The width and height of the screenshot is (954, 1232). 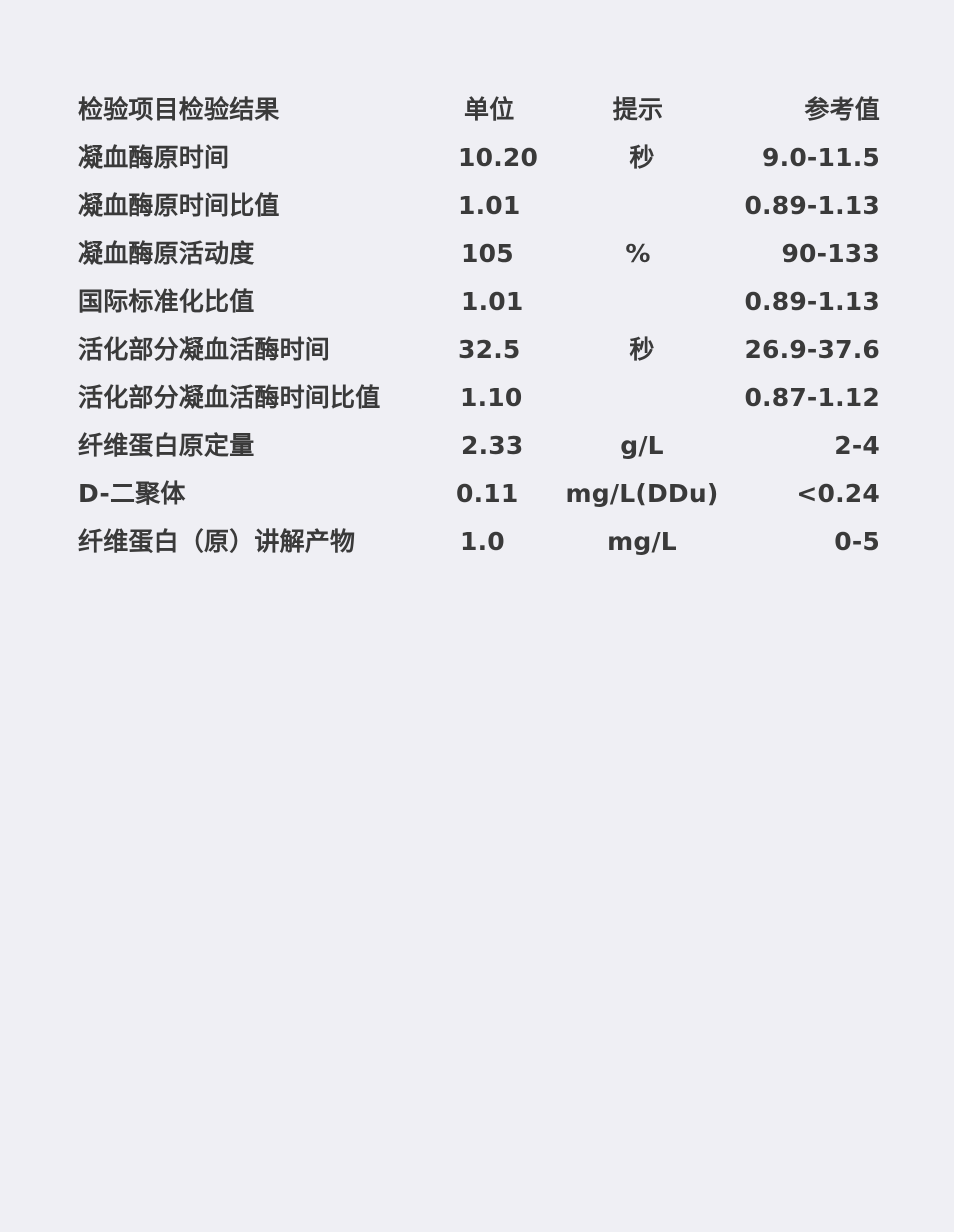 I want to click on header-hint-label: 提示, so click(x=638, y=109).